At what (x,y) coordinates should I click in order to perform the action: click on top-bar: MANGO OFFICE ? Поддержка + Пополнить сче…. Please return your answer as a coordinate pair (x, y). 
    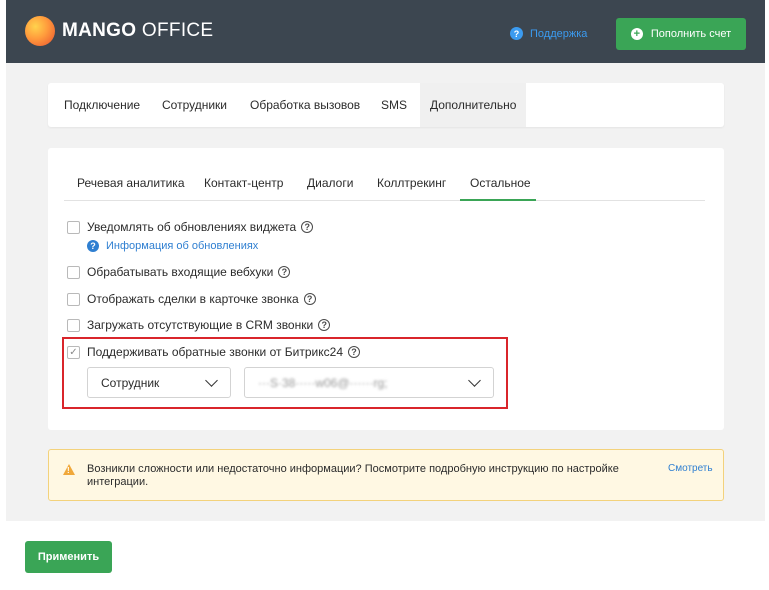
    Looking at the image, I should click on (385, 31).